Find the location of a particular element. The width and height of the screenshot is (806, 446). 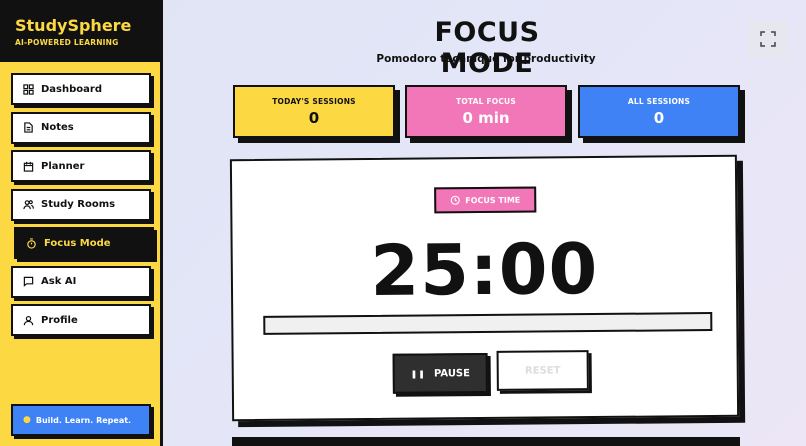

pause-button: ❚❚ PAUSE is located at coordinates (440, 373).